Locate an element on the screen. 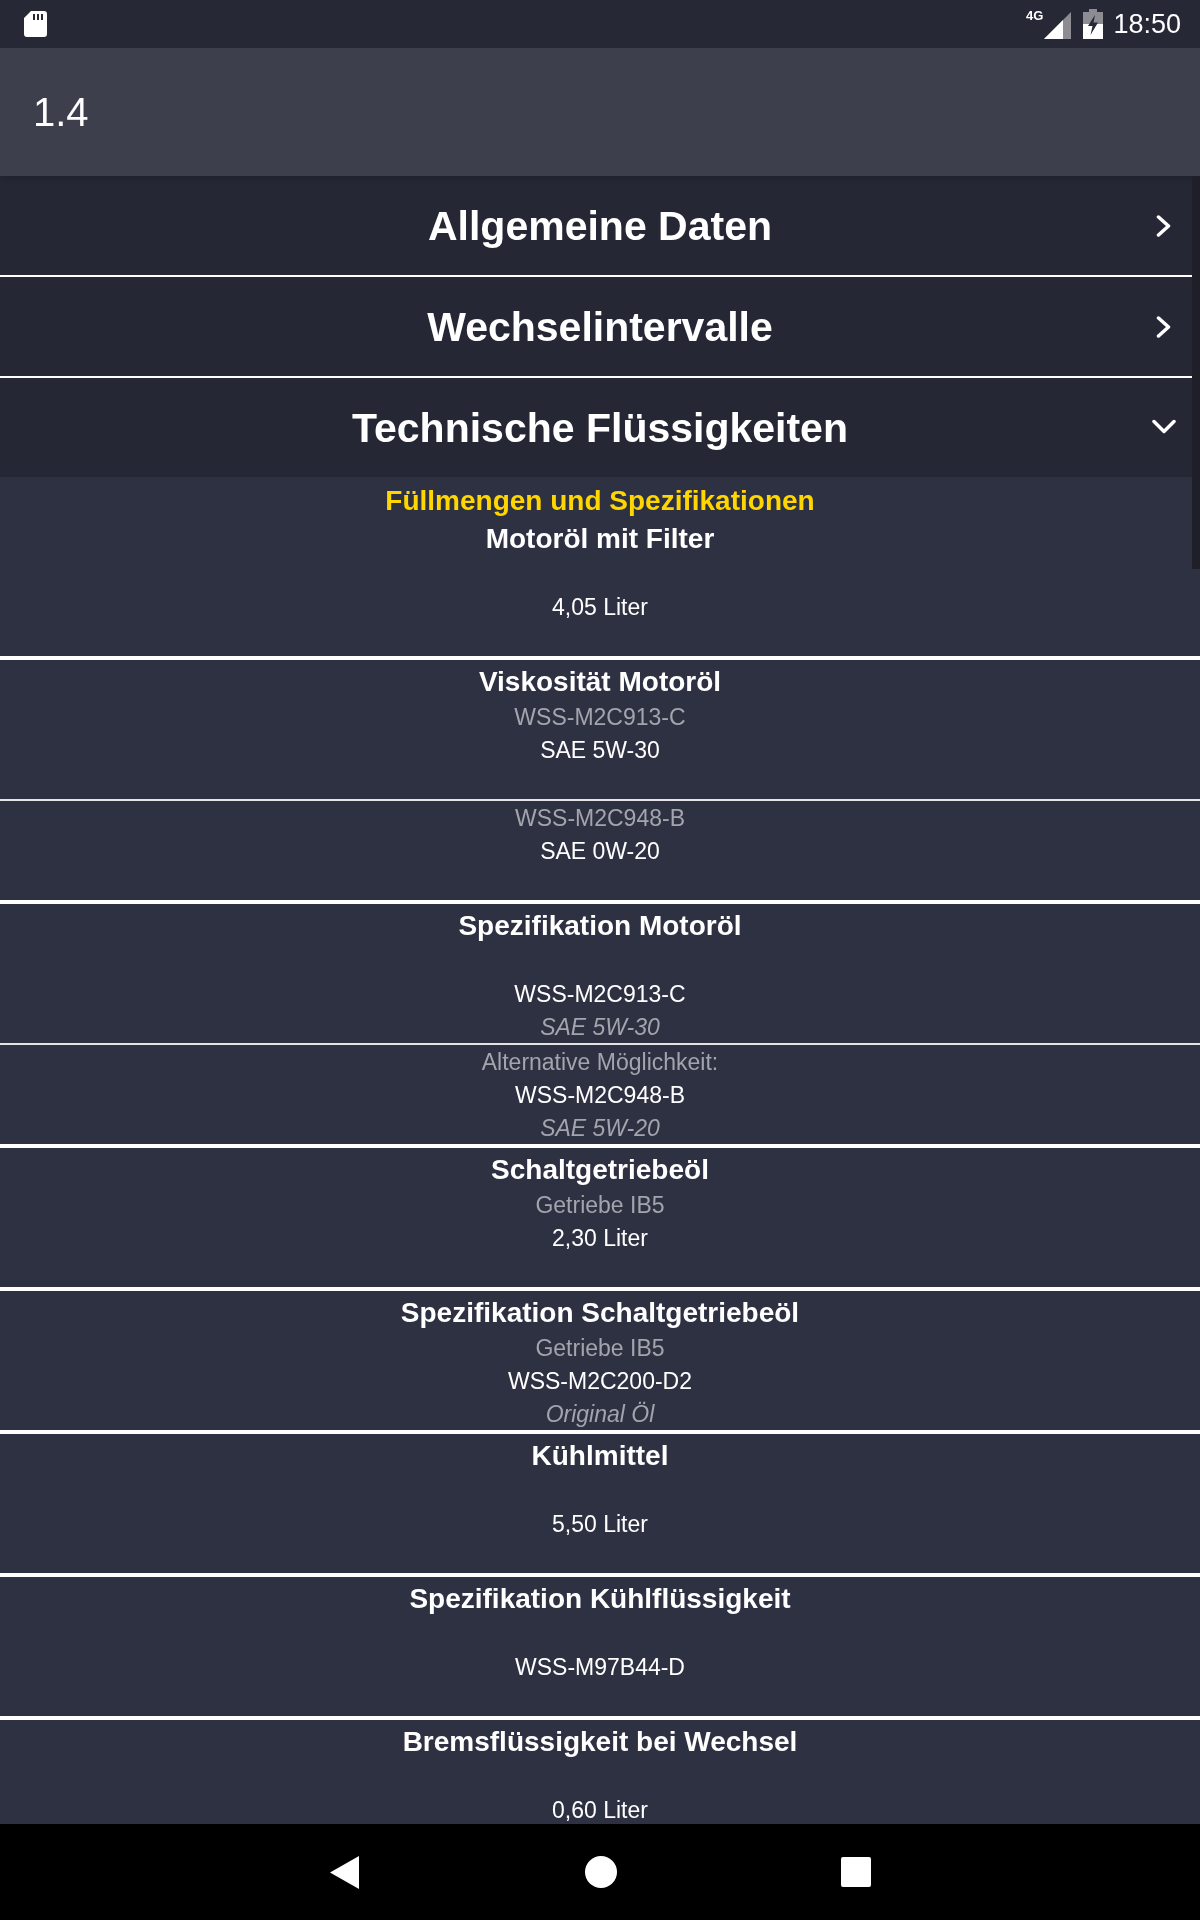 The height and width of the screenshot is (1920, 1200). value-text: WSS-M2C948-B is located at coordinates (600, 1094).